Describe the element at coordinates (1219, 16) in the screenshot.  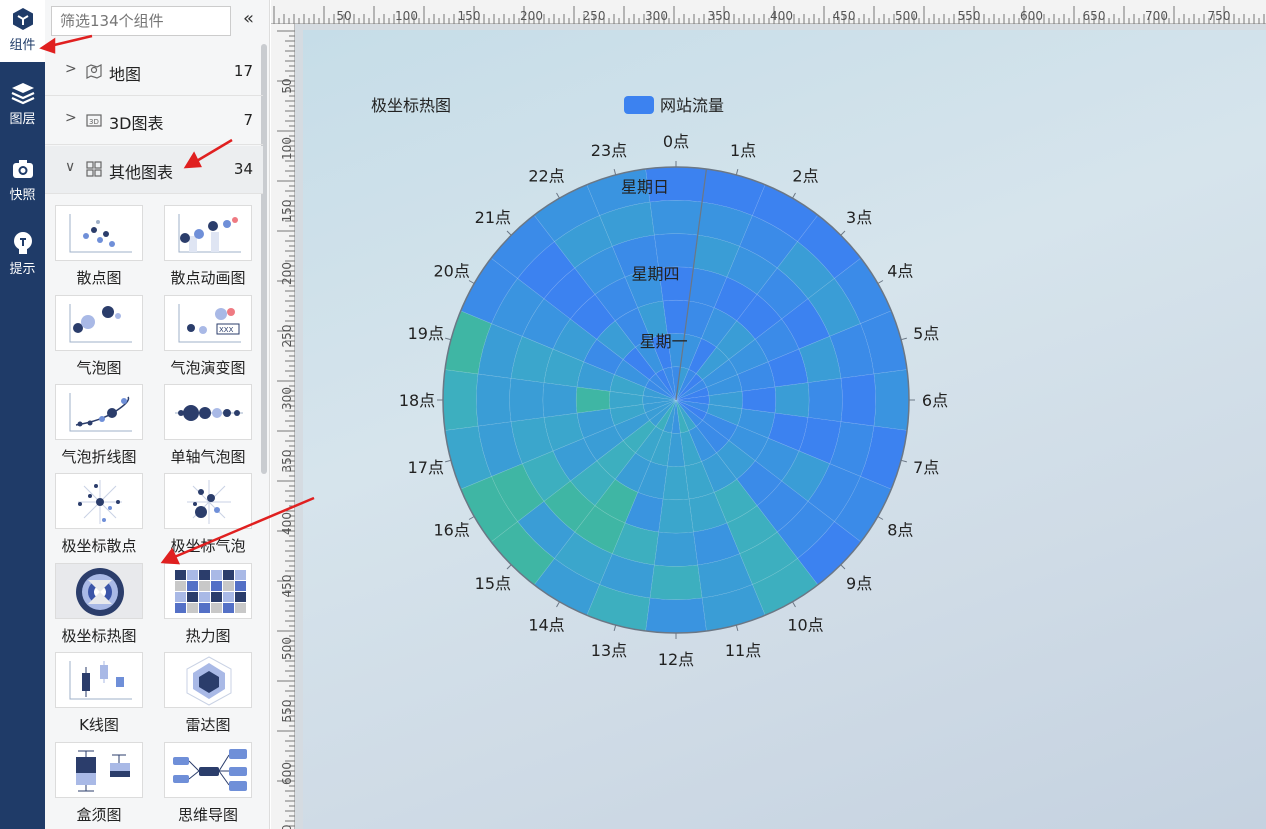
I see `ruler-top-label: 750` at that location.